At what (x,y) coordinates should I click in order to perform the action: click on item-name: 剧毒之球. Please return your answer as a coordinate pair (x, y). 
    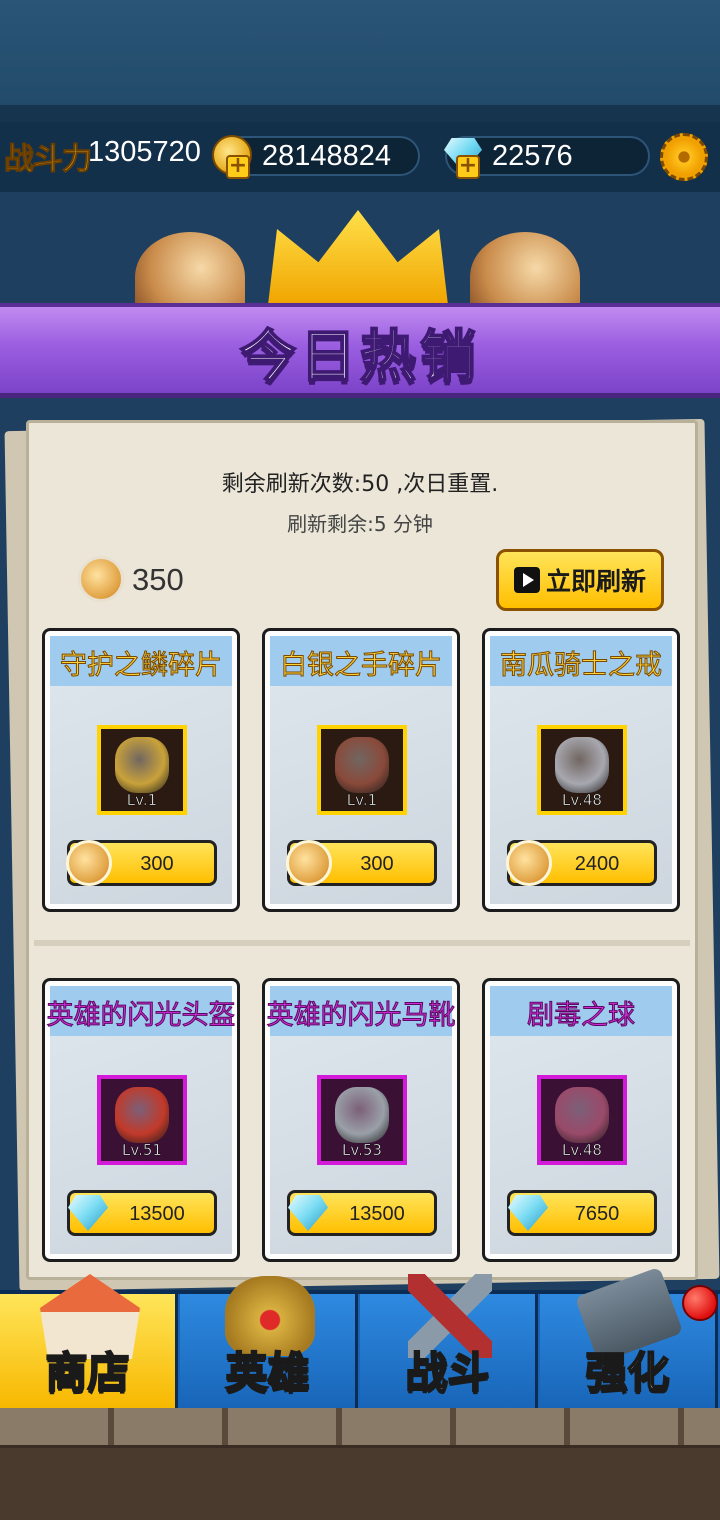
    Looking at the image, I should click on (581, 1016).